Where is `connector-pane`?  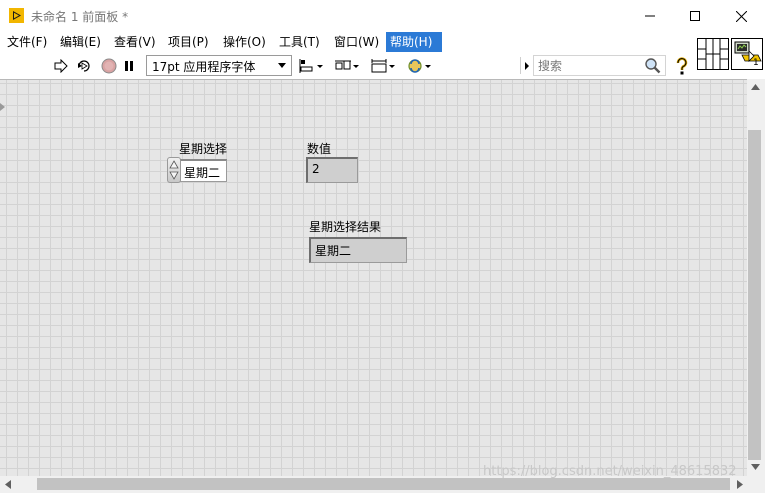 connector-pane is located at coordinates (713, 54).